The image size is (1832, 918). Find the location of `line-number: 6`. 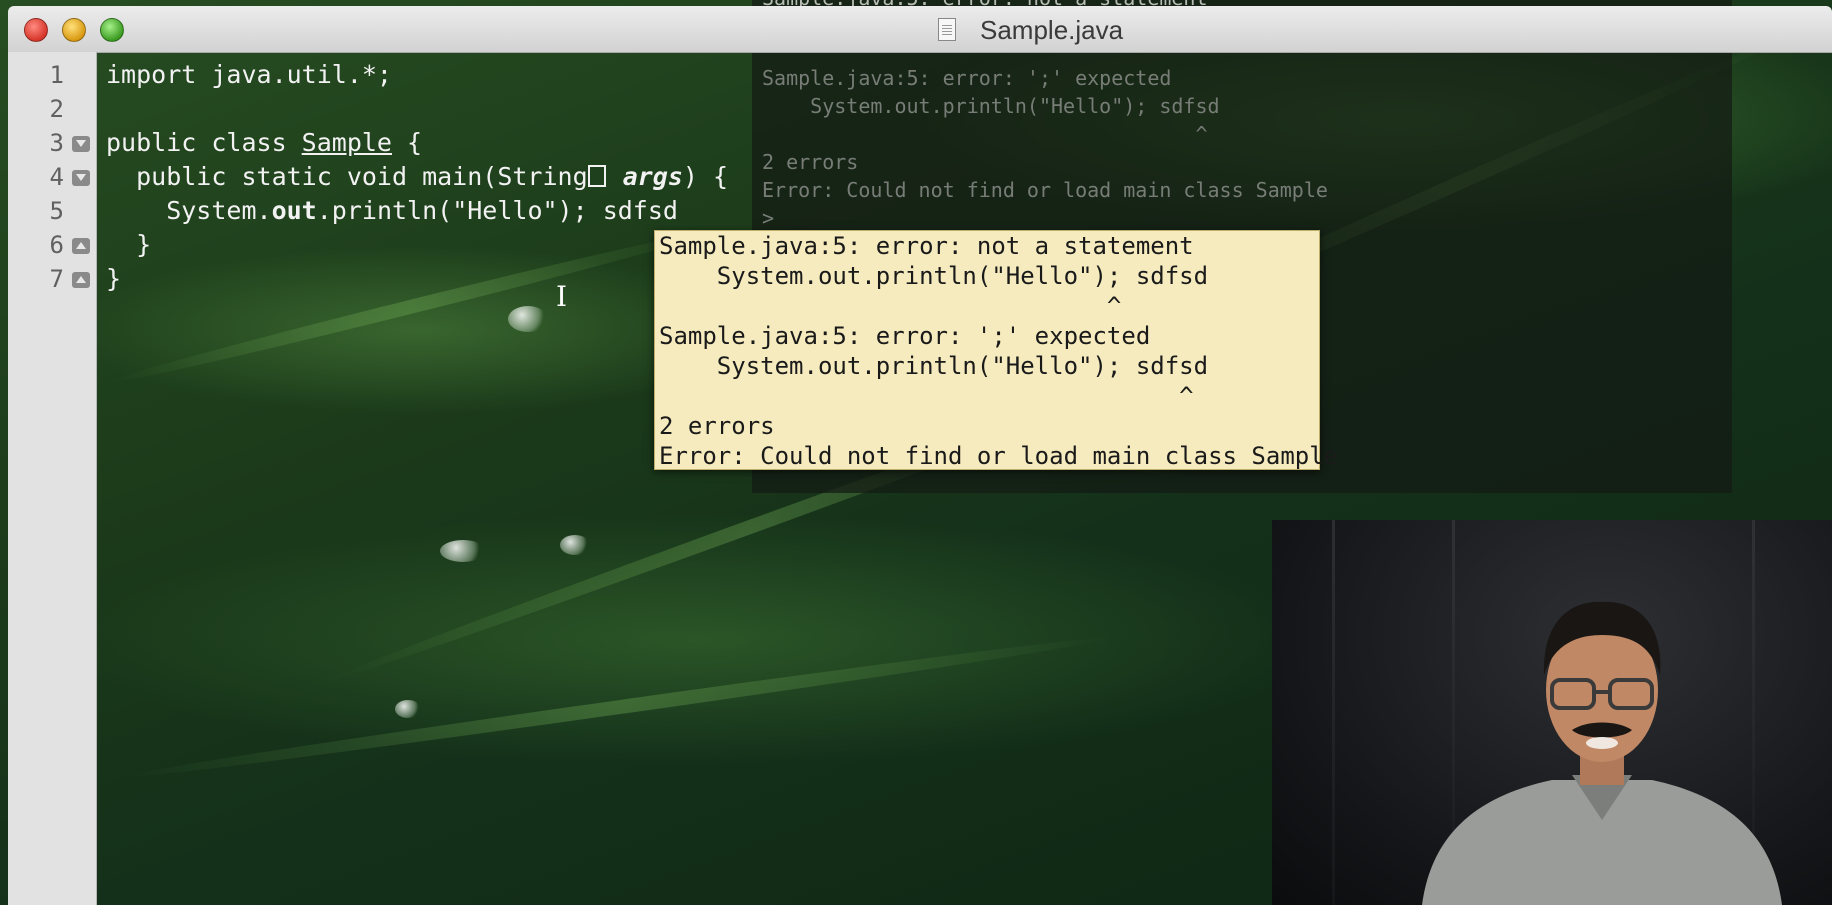

line-number: 6 is located at coordinates (56, 245).